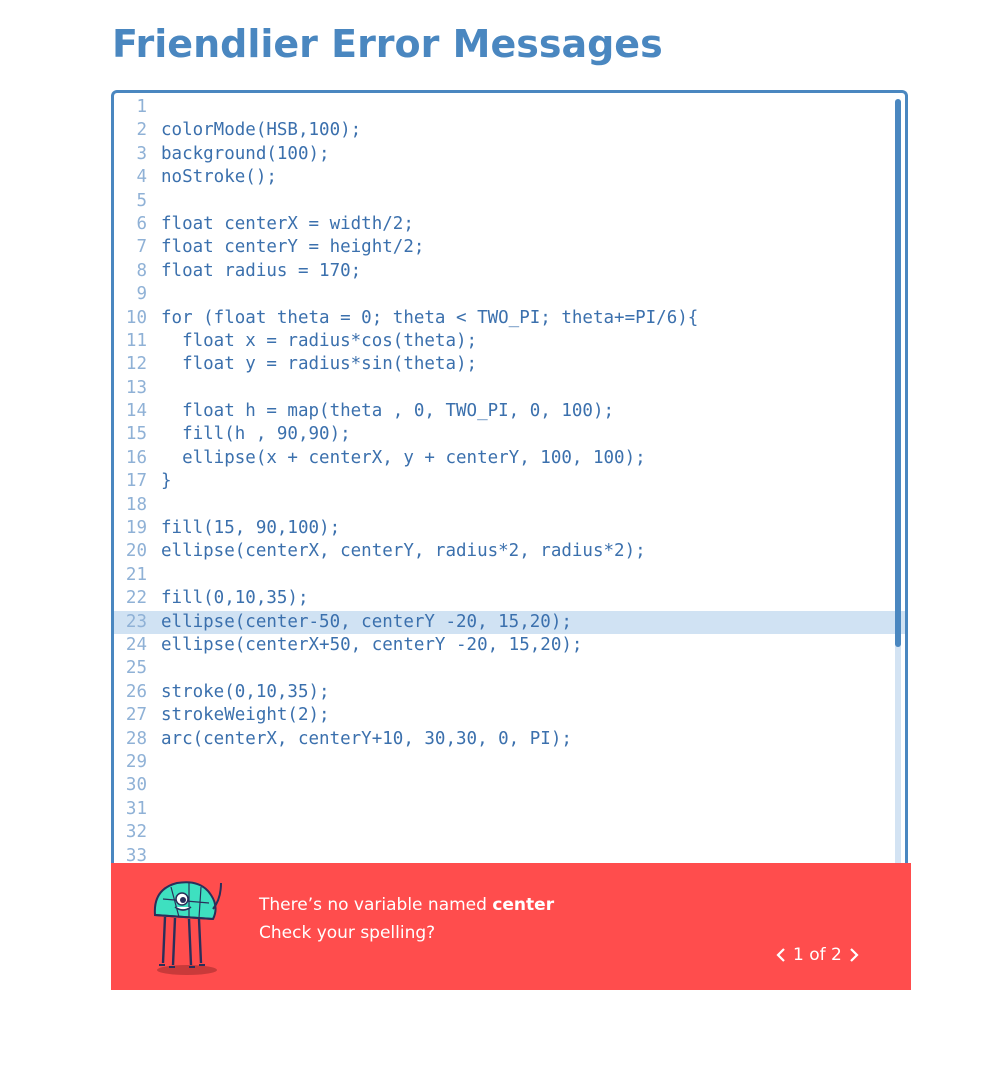 The image size is (1000, 1080). I want to click on line-number: 15, so click(136, 434).